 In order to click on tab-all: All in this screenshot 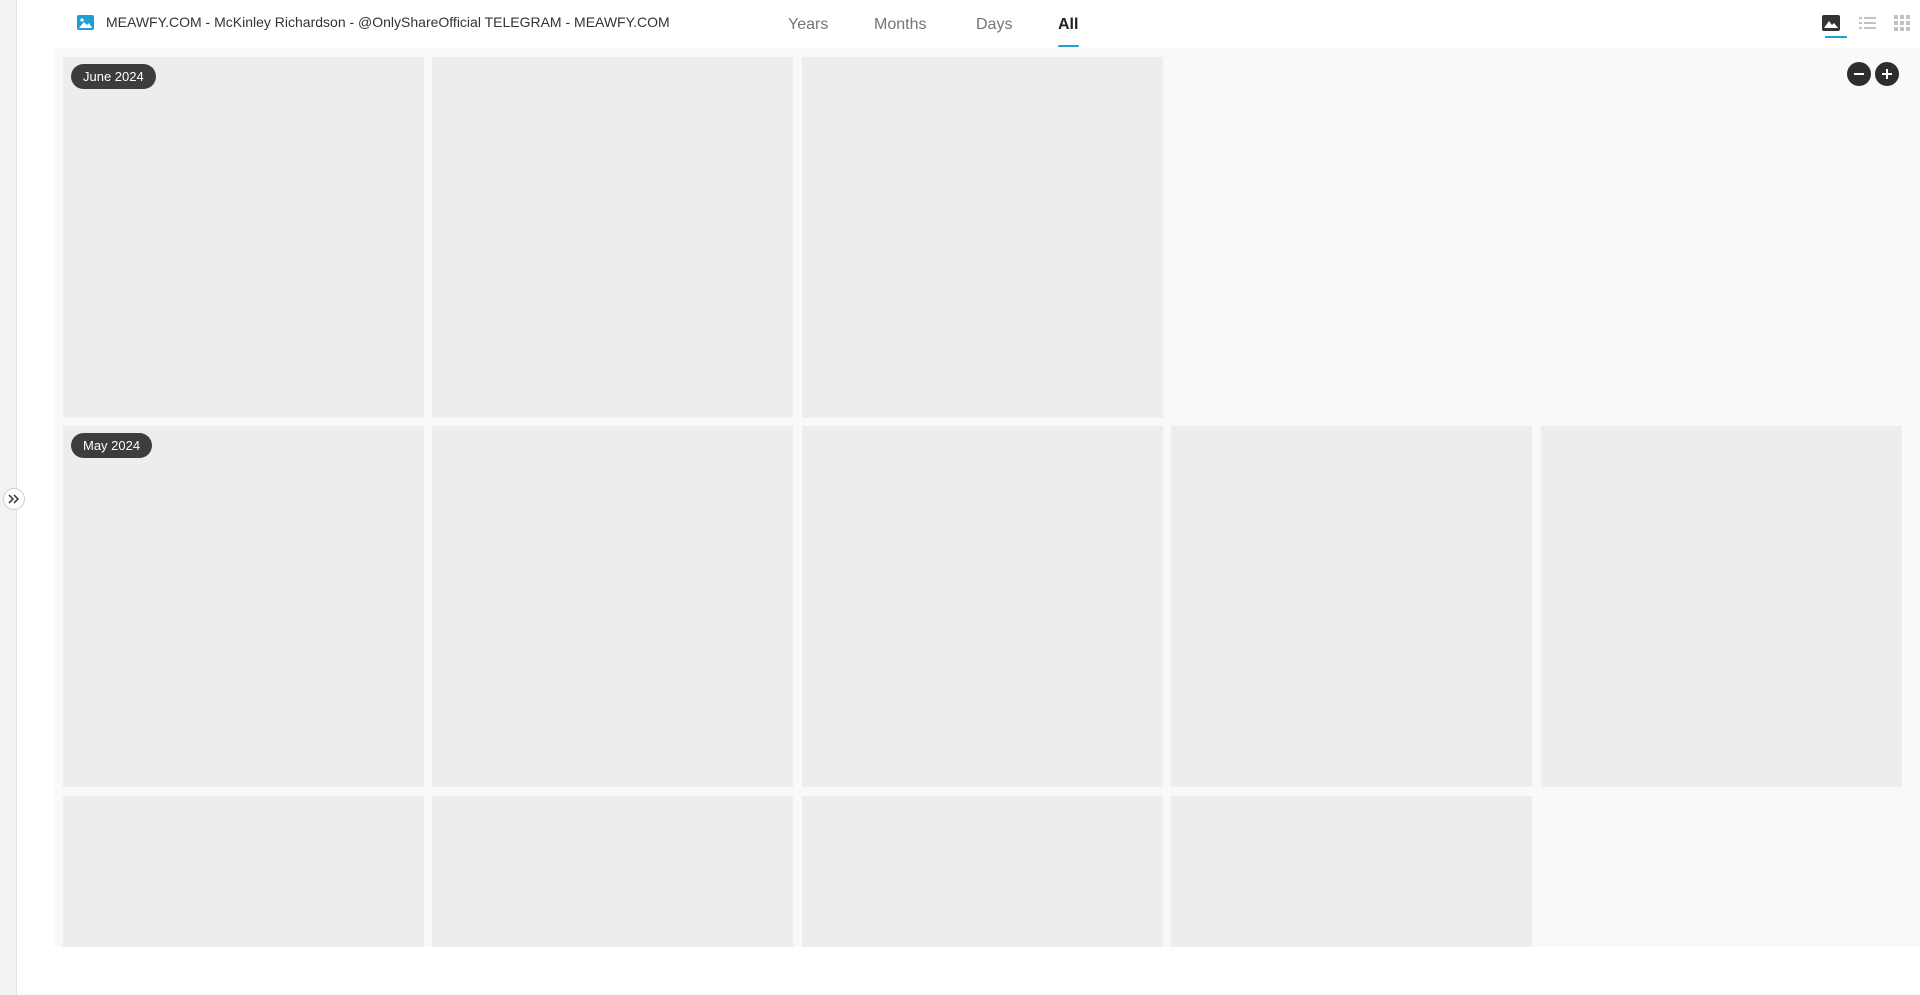, I will do `click(1068, 25)`.